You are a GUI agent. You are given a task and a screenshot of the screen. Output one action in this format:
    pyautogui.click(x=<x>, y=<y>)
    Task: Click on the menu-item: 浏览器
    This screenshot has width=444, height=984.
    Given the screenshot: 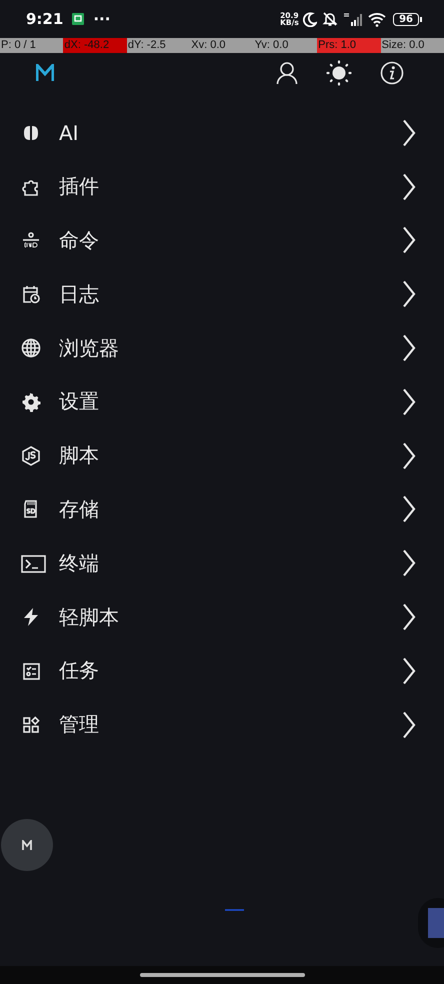 What is the action you would take?
    pyautogui.click(x=222, y=348)
    